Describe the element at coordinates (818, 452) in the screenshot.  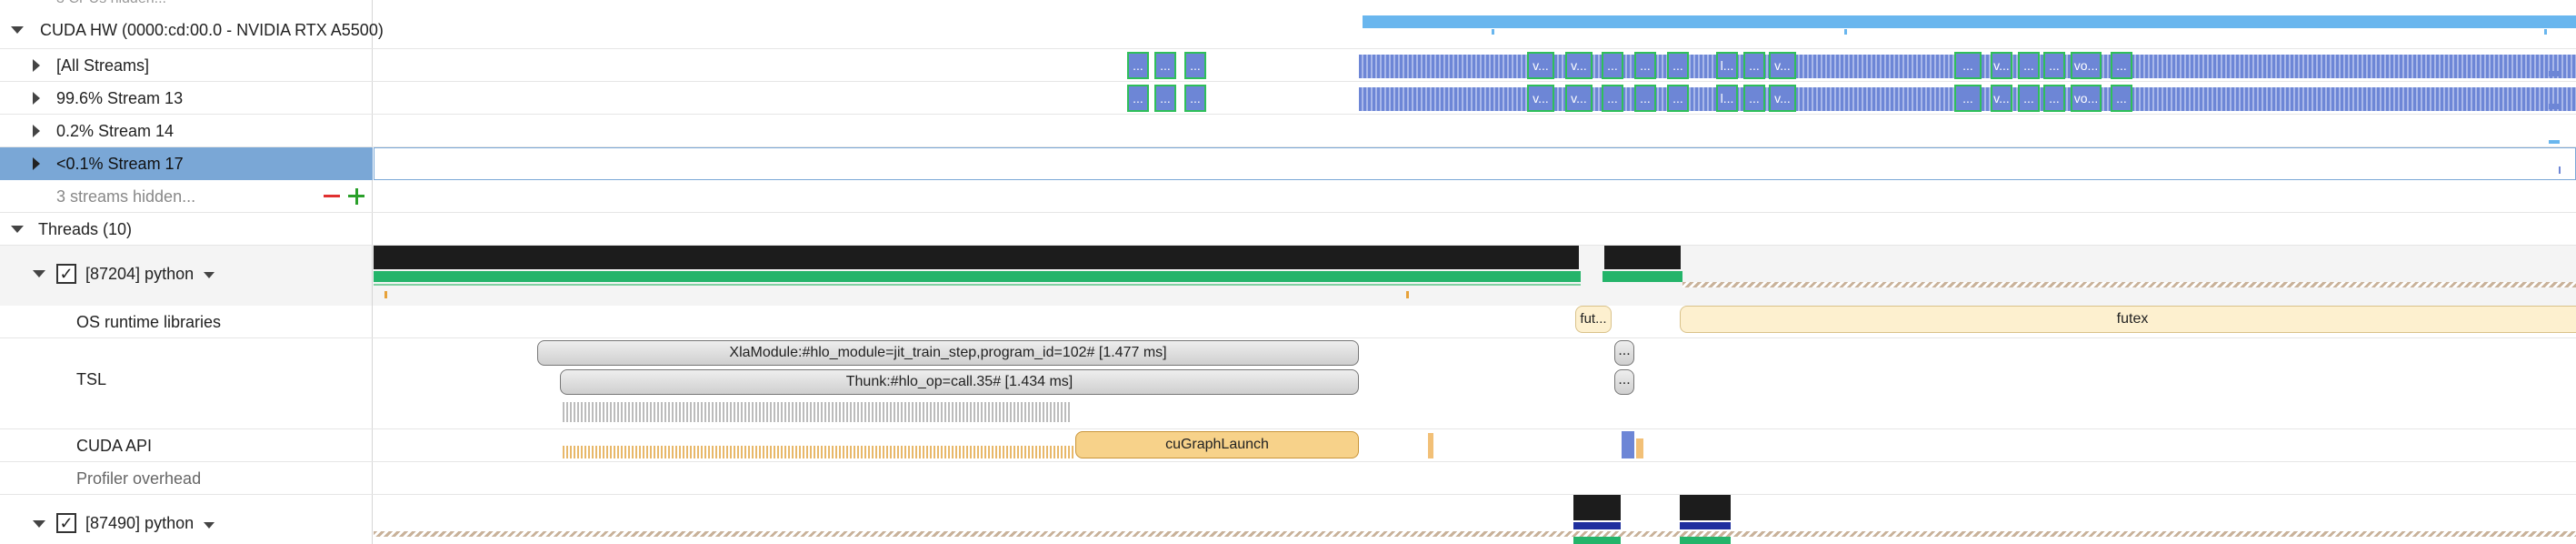
I see `cuda-api-calls` at that location.